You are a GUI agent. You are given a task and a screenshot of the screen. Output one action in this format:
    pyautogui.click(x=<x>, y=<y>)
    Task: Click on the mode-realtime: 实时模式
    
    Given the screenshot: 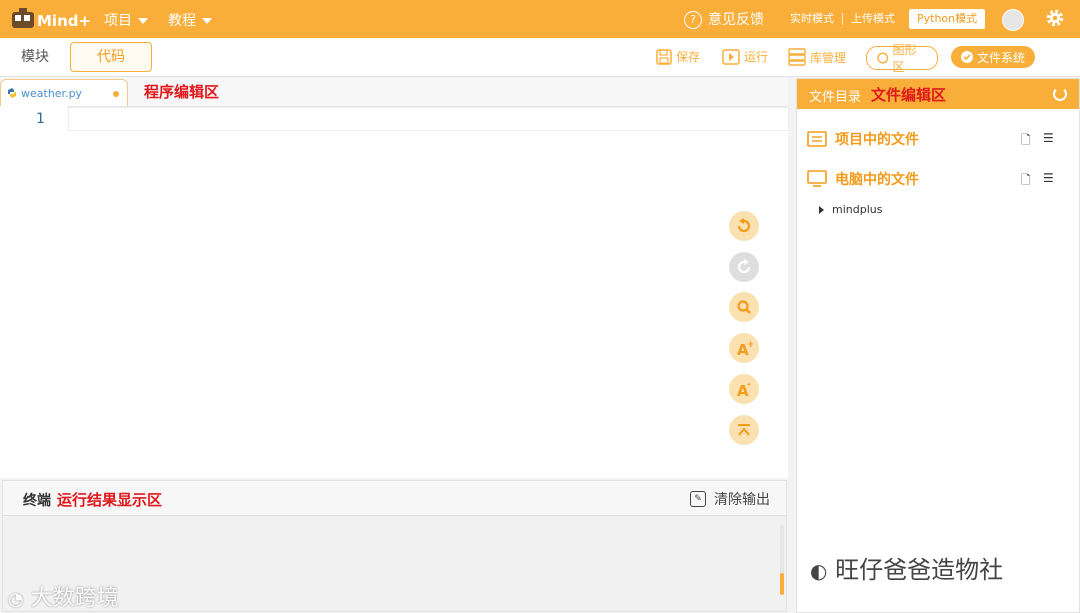 What is the action you would take?
    pyautogui.click(x=812, y=19)
    